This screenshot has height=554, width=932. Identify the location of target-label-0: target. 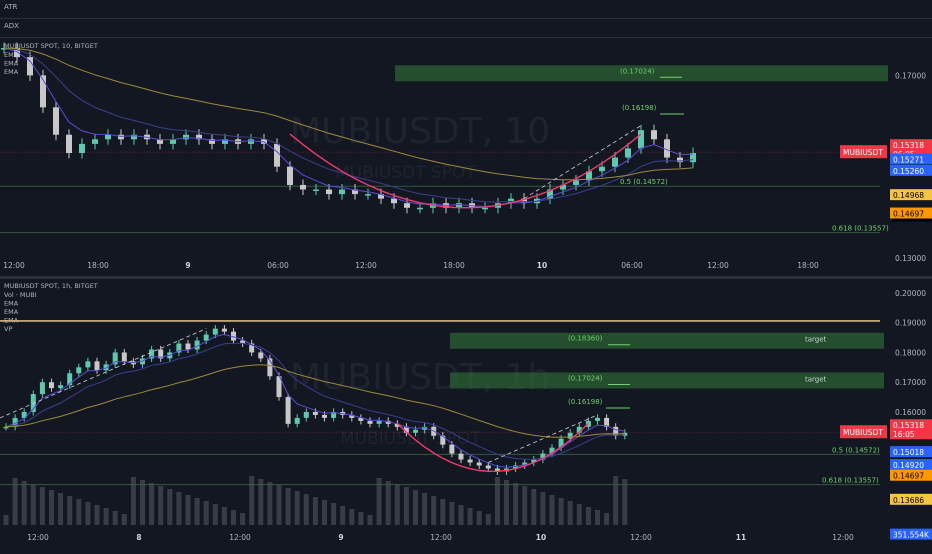
(816, 340).